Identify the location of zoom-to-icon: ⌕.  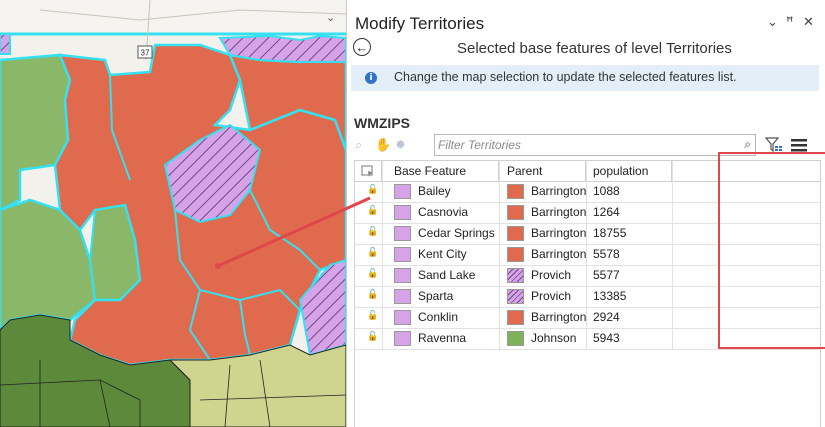
(358, 145).